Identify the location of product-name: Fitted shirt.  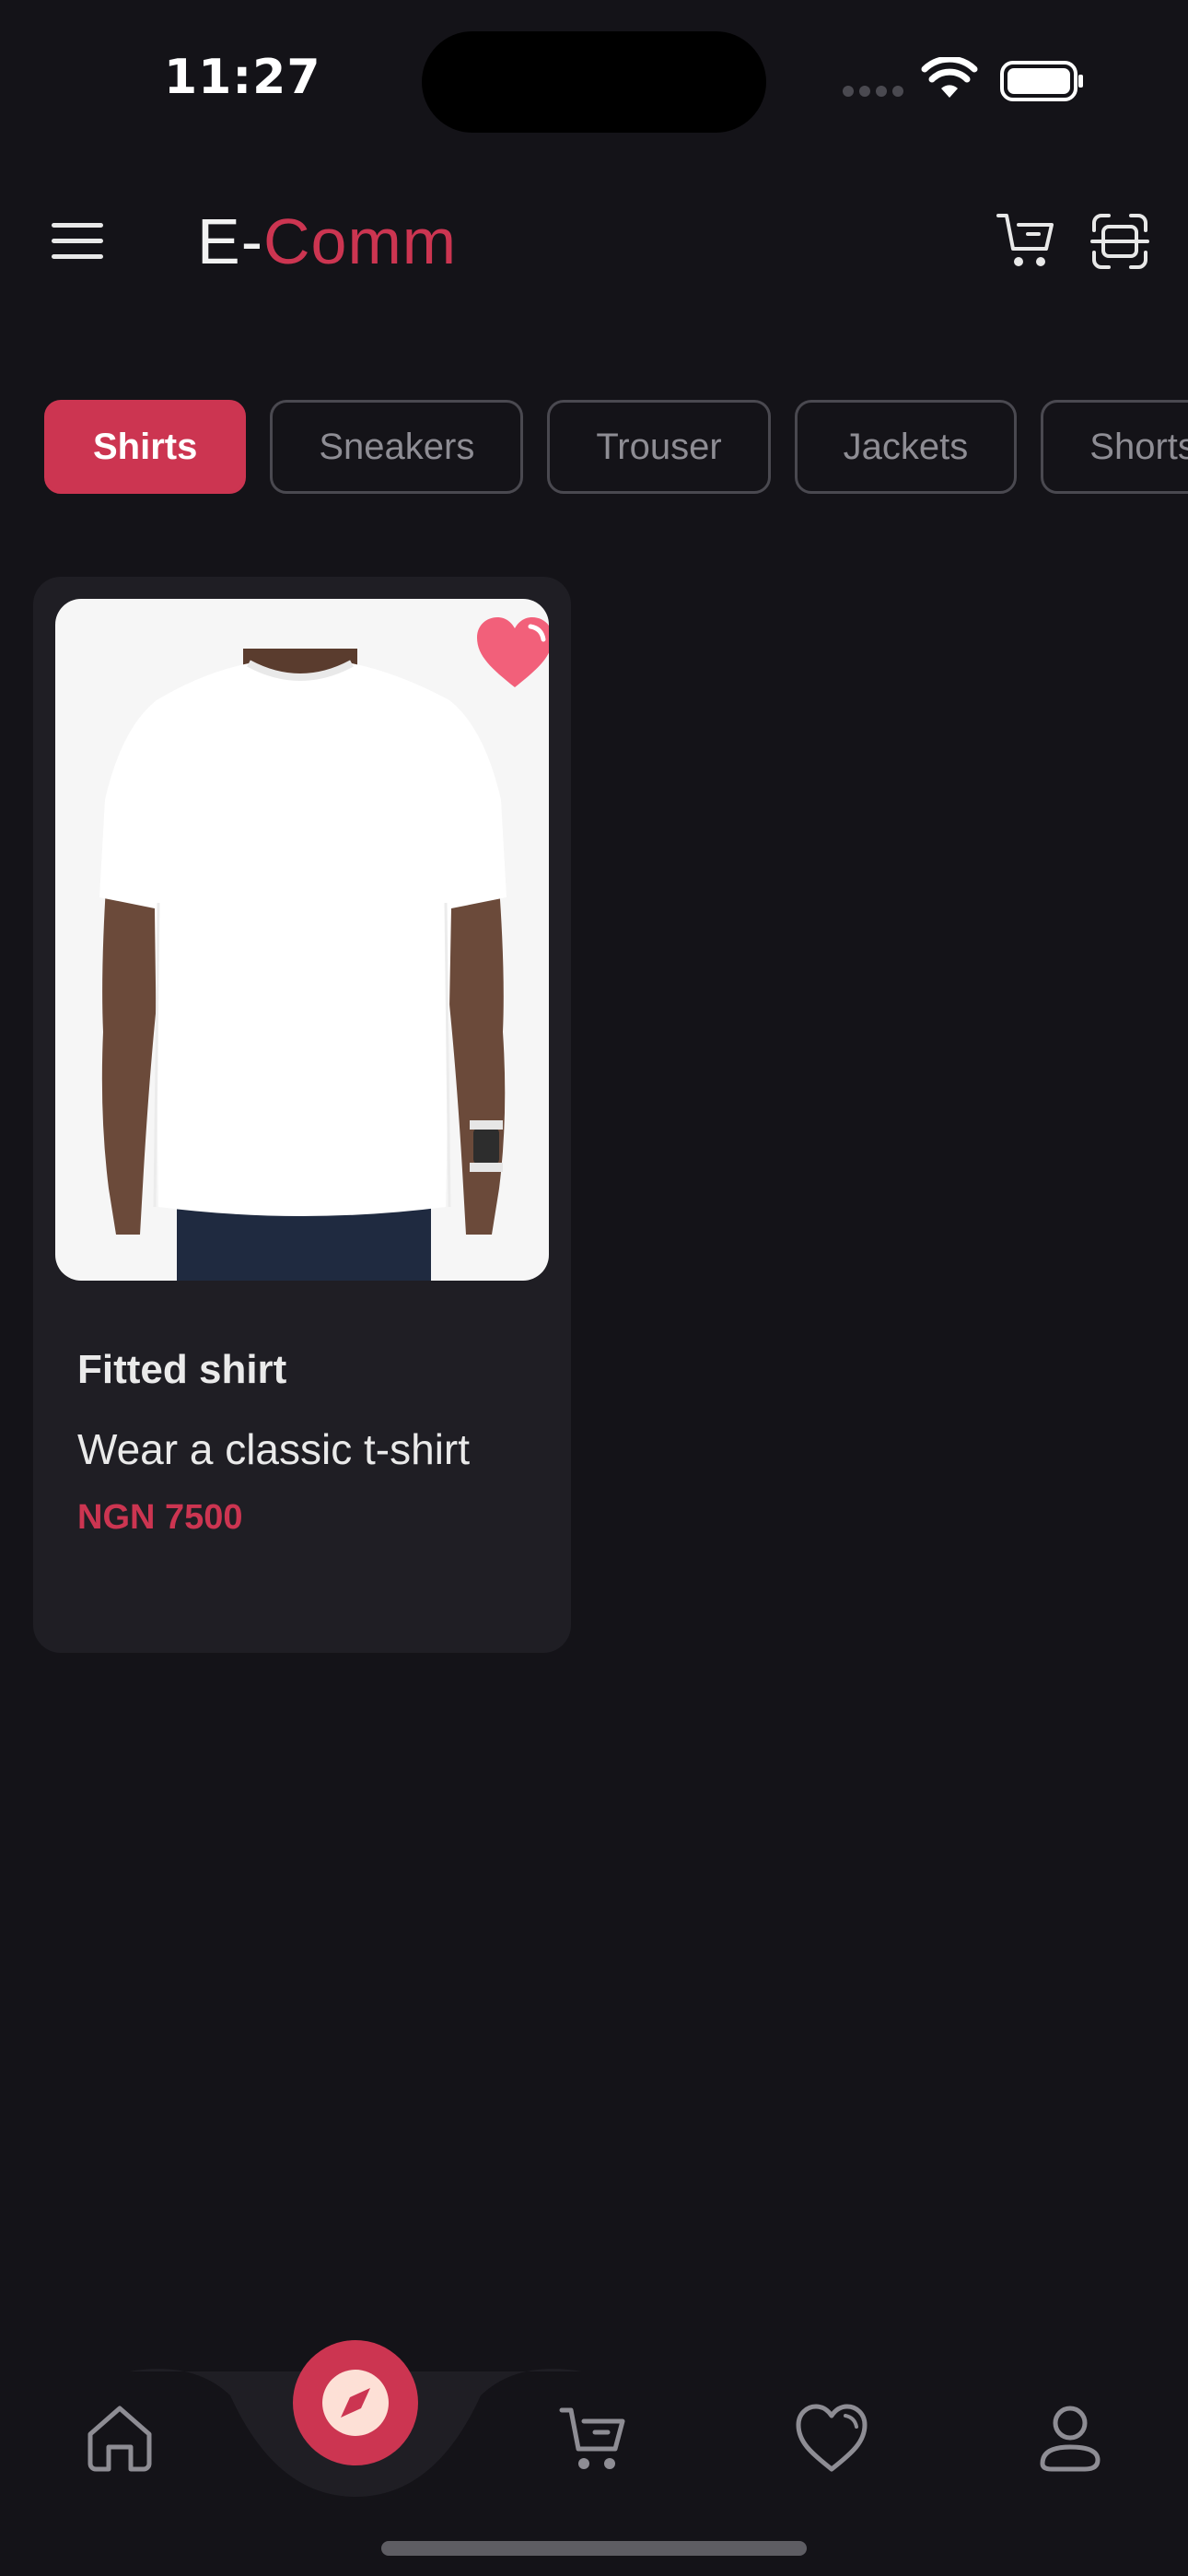
(182, 1370).